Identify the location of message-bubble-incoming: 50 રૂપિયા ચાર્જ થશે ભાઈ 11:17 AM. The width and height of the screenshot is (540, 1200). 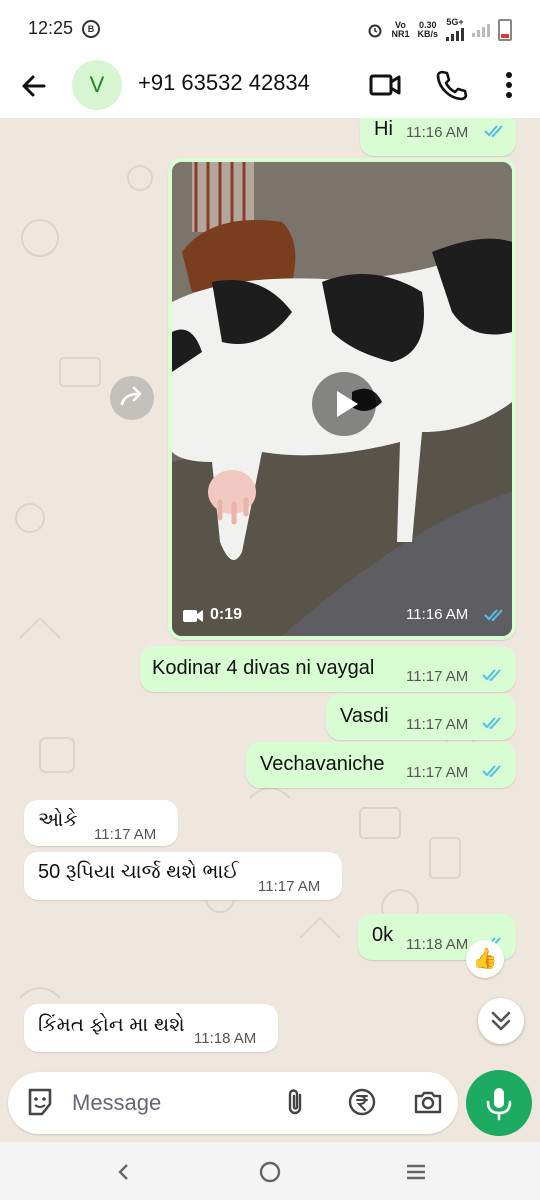
(183, 876).